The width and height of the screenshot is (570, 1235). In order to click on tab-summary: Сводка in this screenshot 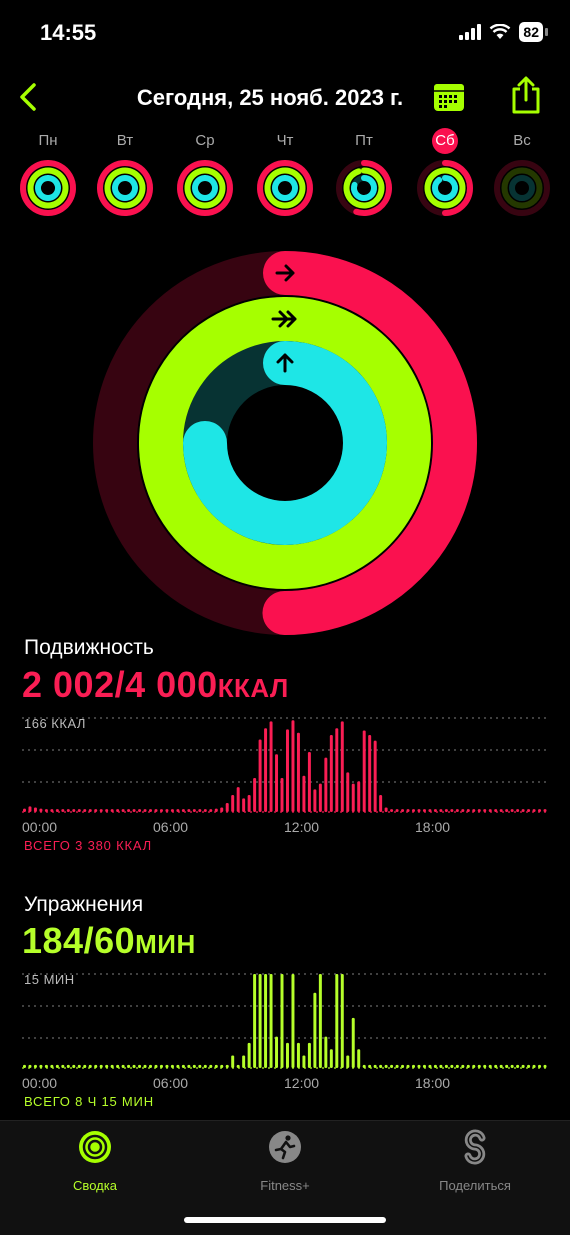, I will do `click(95, 1161)`.